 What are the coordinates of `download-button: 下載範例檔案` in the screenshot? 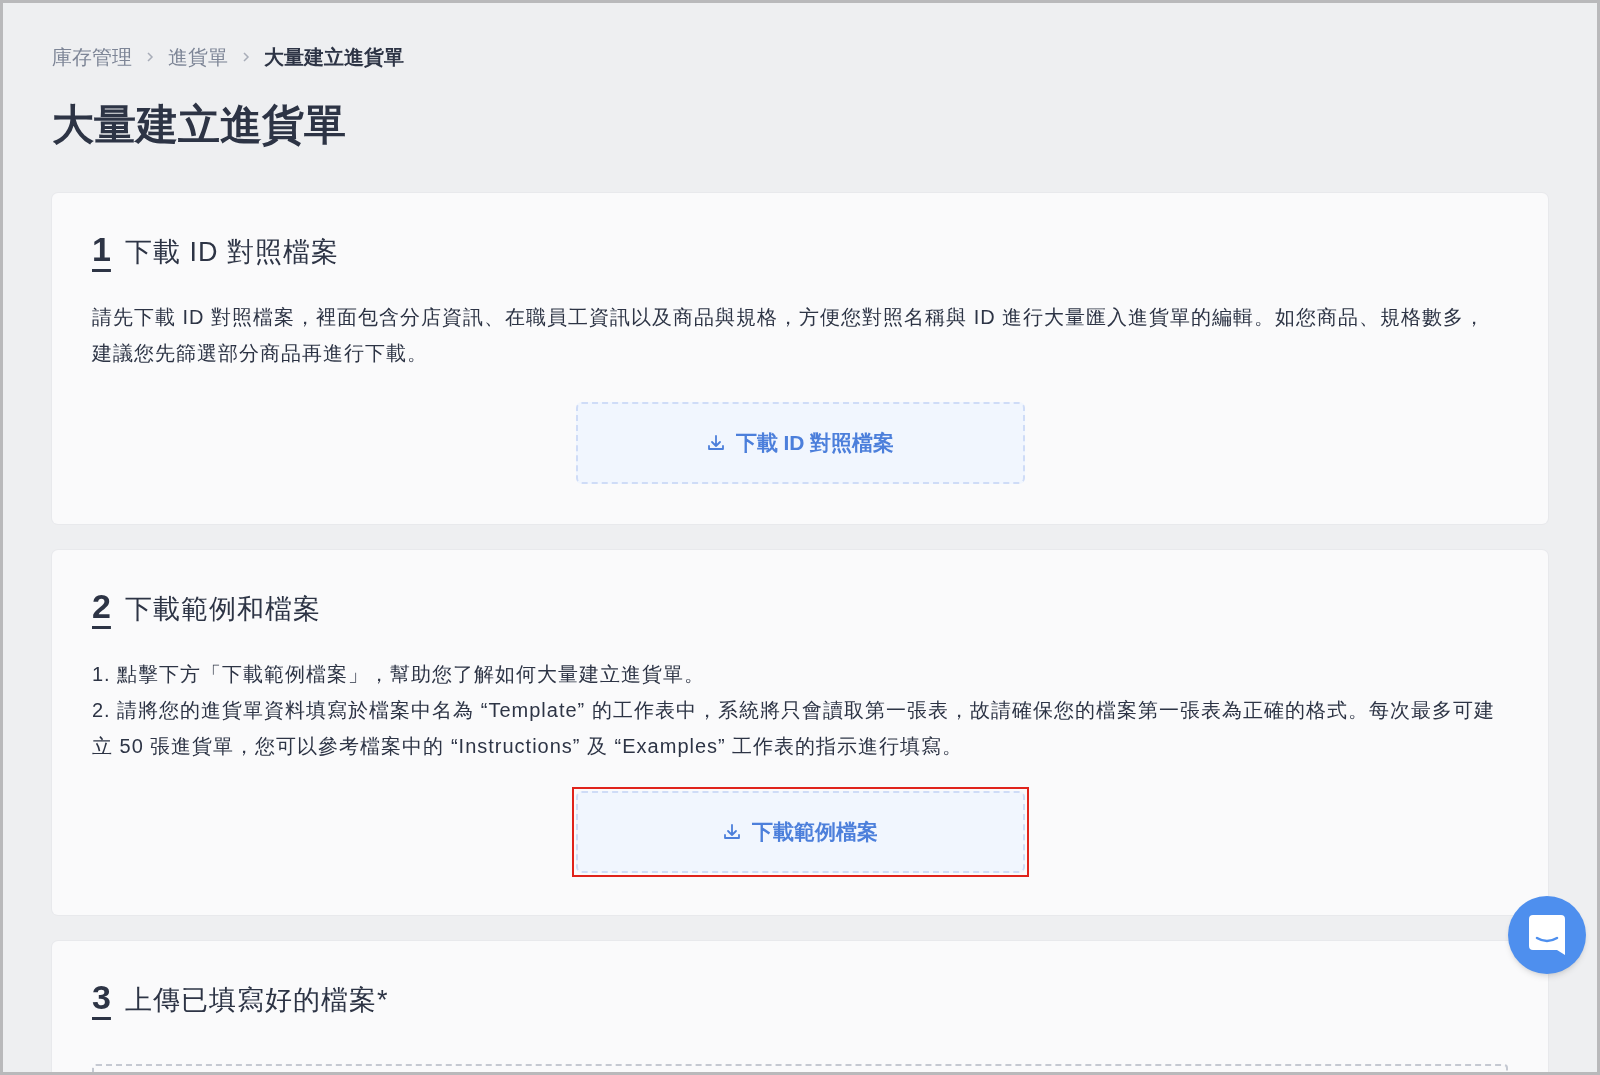 It's located at (800, 832).